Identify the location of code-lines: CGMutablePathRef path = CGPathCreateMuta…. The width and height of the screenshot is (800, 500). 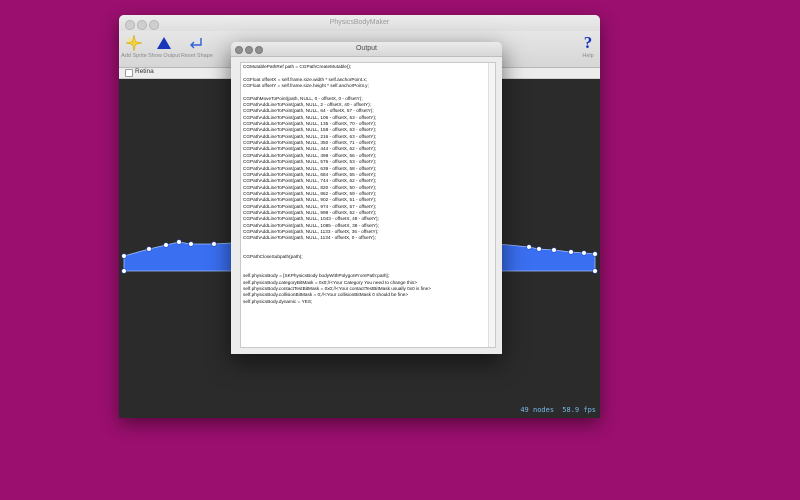
(365, 184).